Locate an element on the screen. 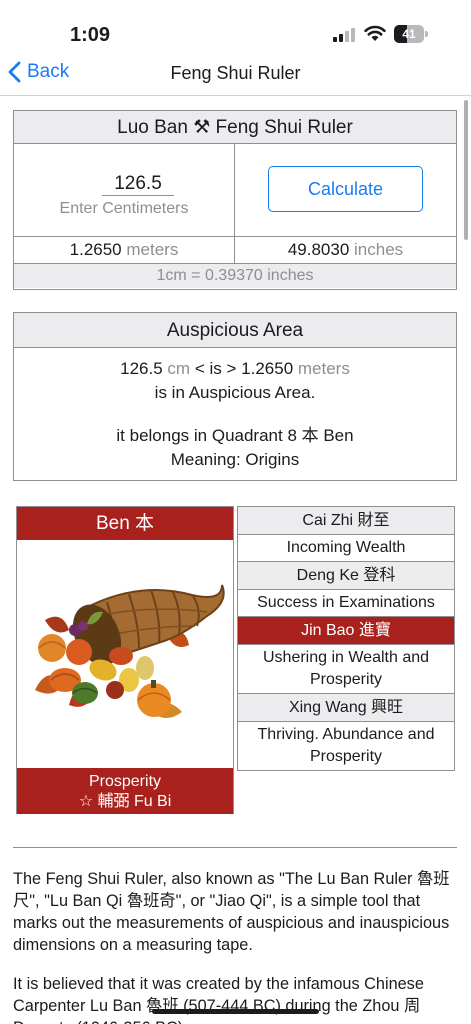 The width and height of the screenshot is (471, 1024). calculator-title: Luo Ban ⚒ Feng Shui Ruler is located at coordinates (235, 127).